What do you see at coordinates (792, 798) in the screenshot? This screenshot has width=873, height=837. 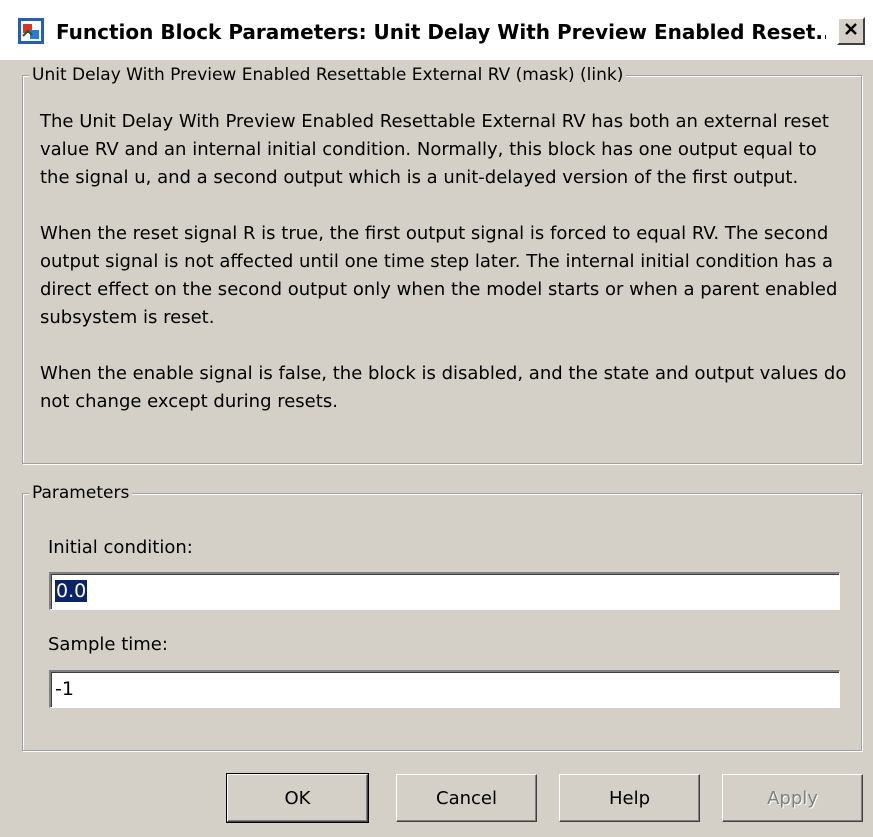 I see `apply-button: Apply` at bounding box center [792, 798].